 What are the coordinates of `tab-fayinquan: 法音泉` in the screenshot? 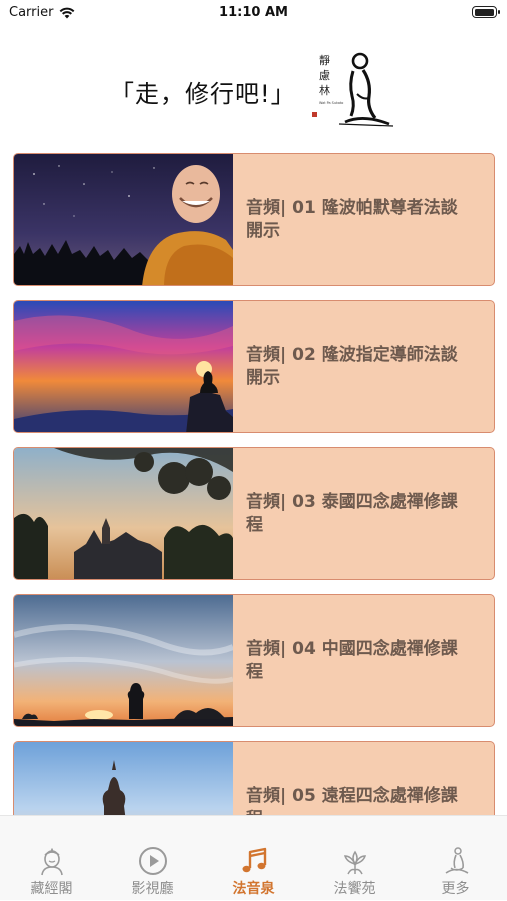 It's located at (253, 858).